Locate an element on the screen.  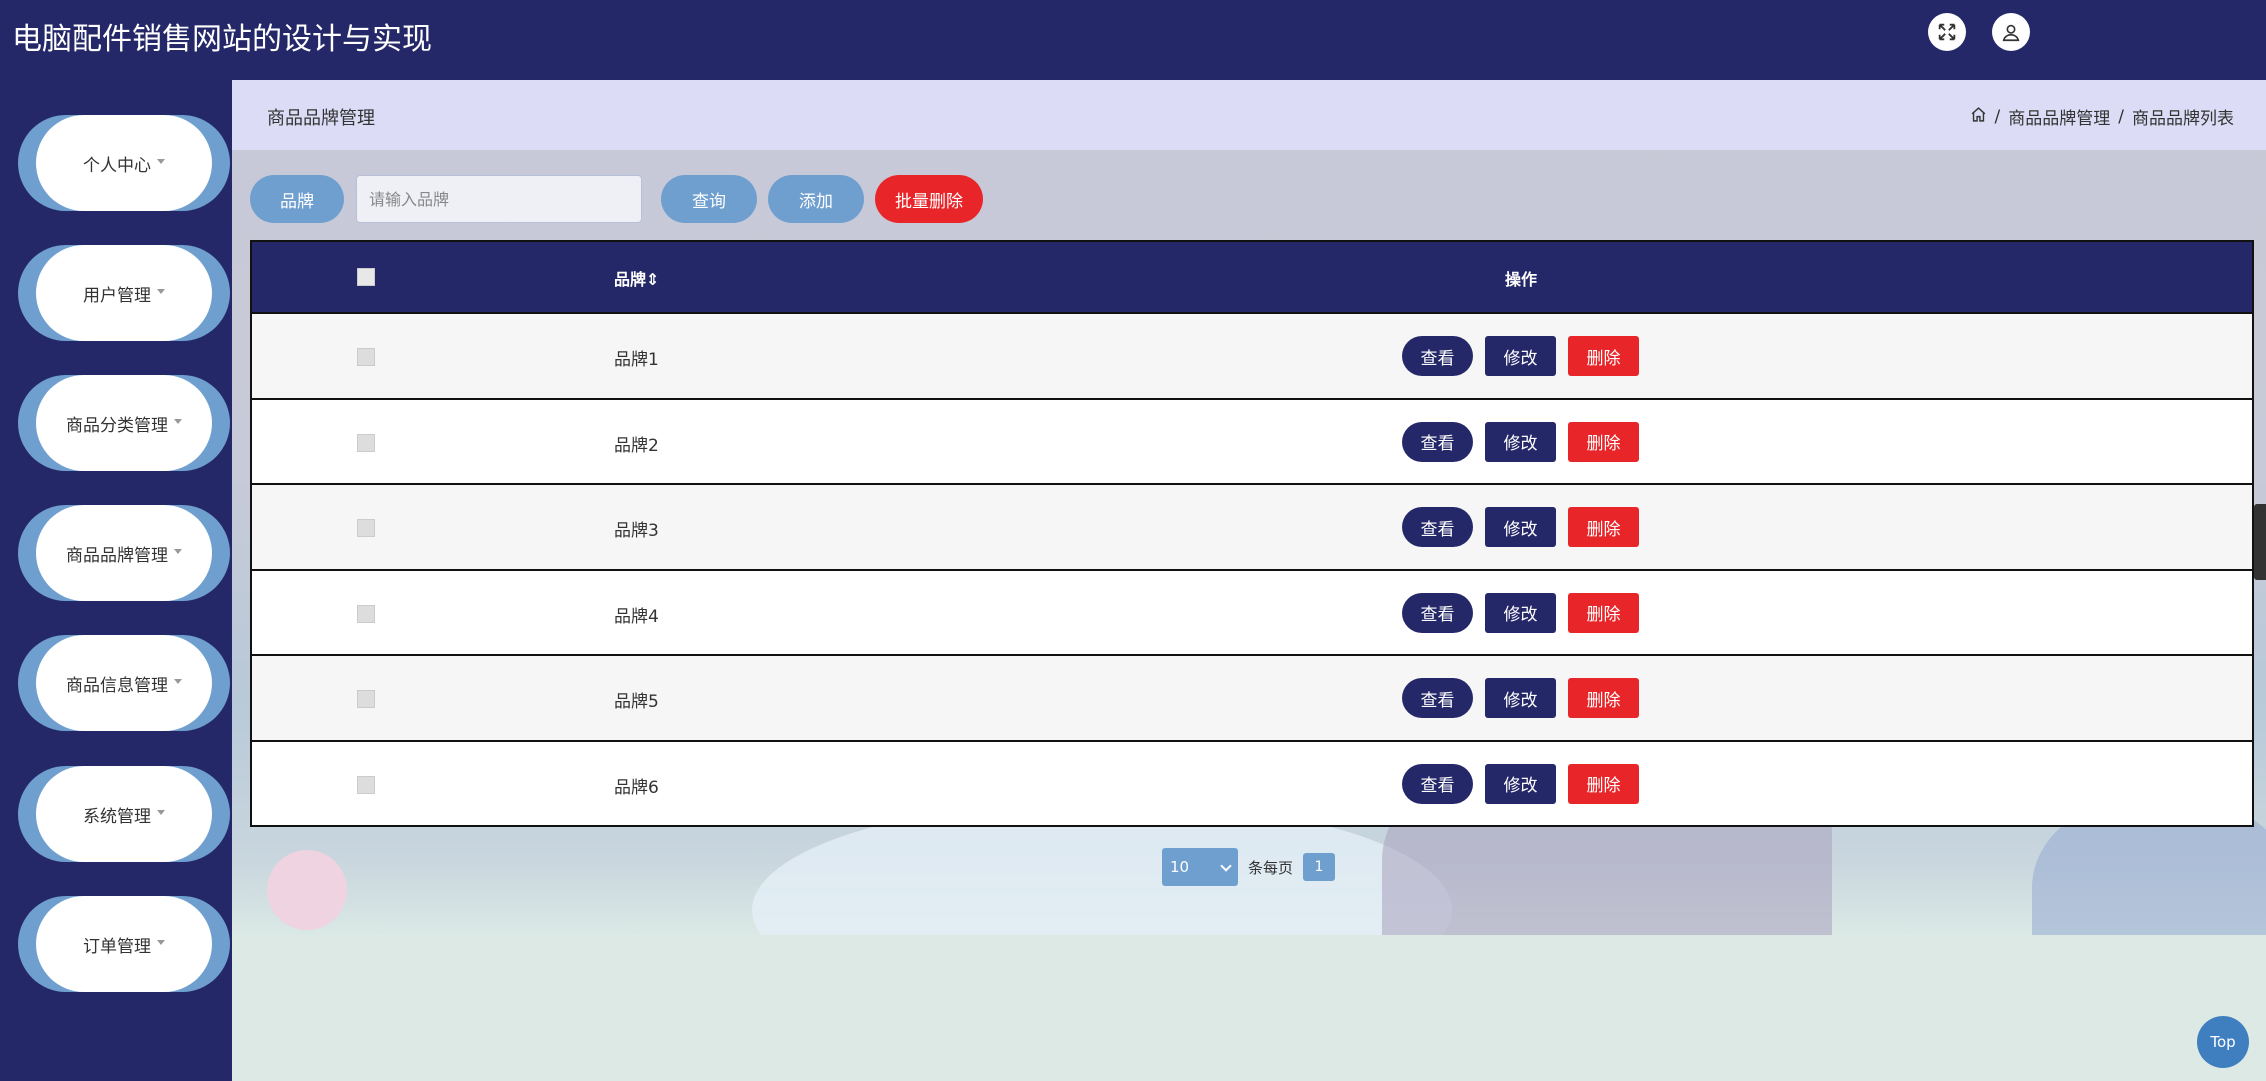
brand-cell: 品牌3 is located at coordinates (636, 531).